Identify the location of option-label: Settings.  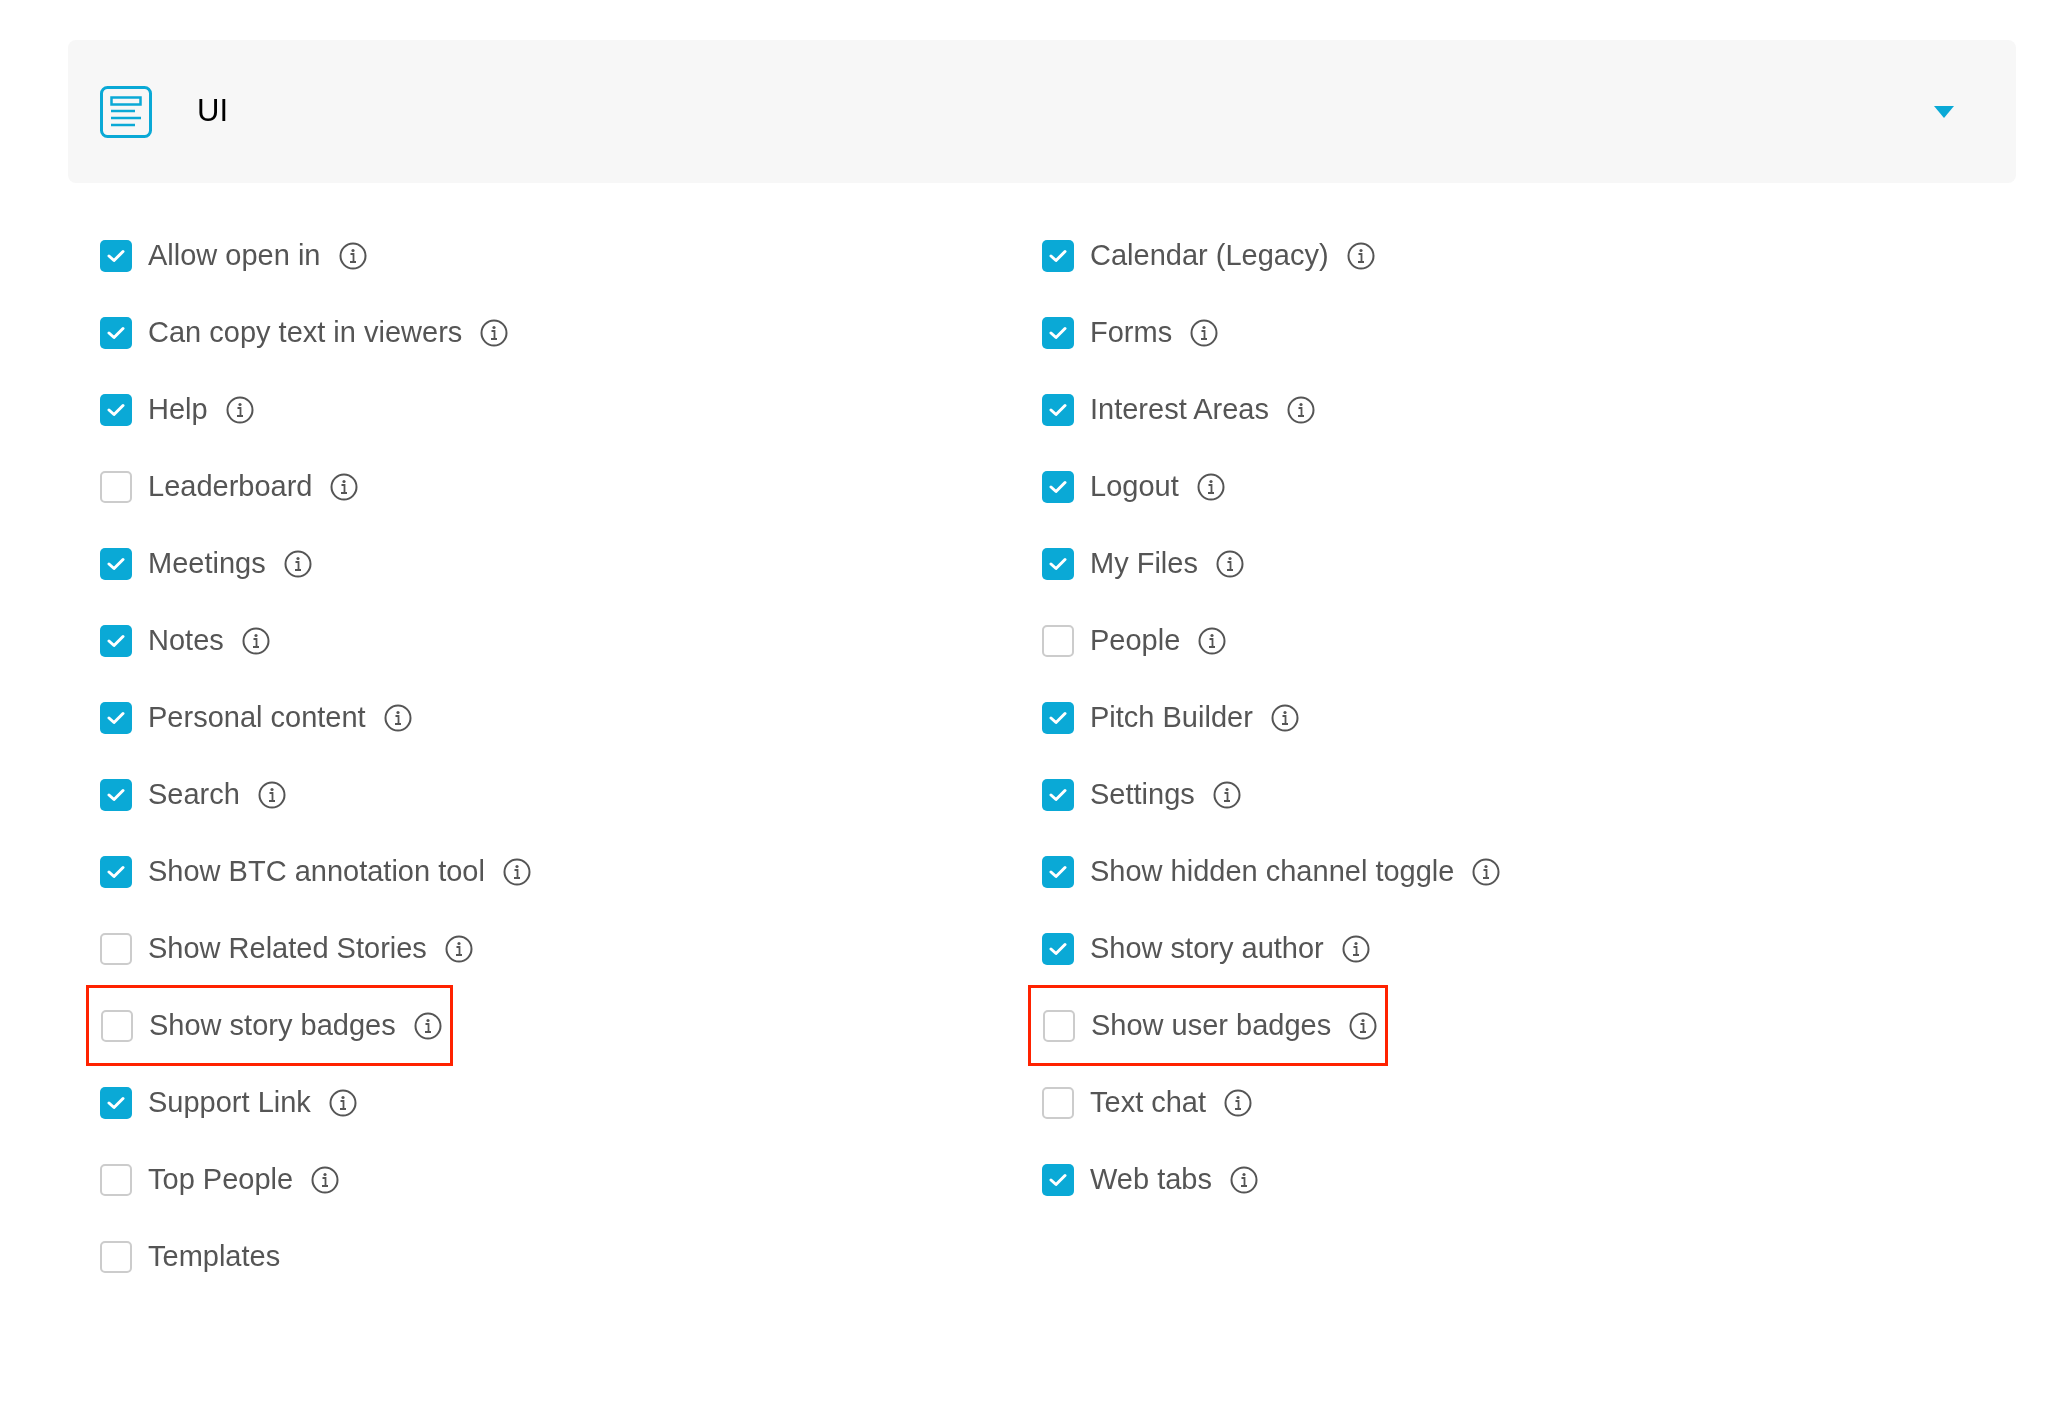
(1142, 794).